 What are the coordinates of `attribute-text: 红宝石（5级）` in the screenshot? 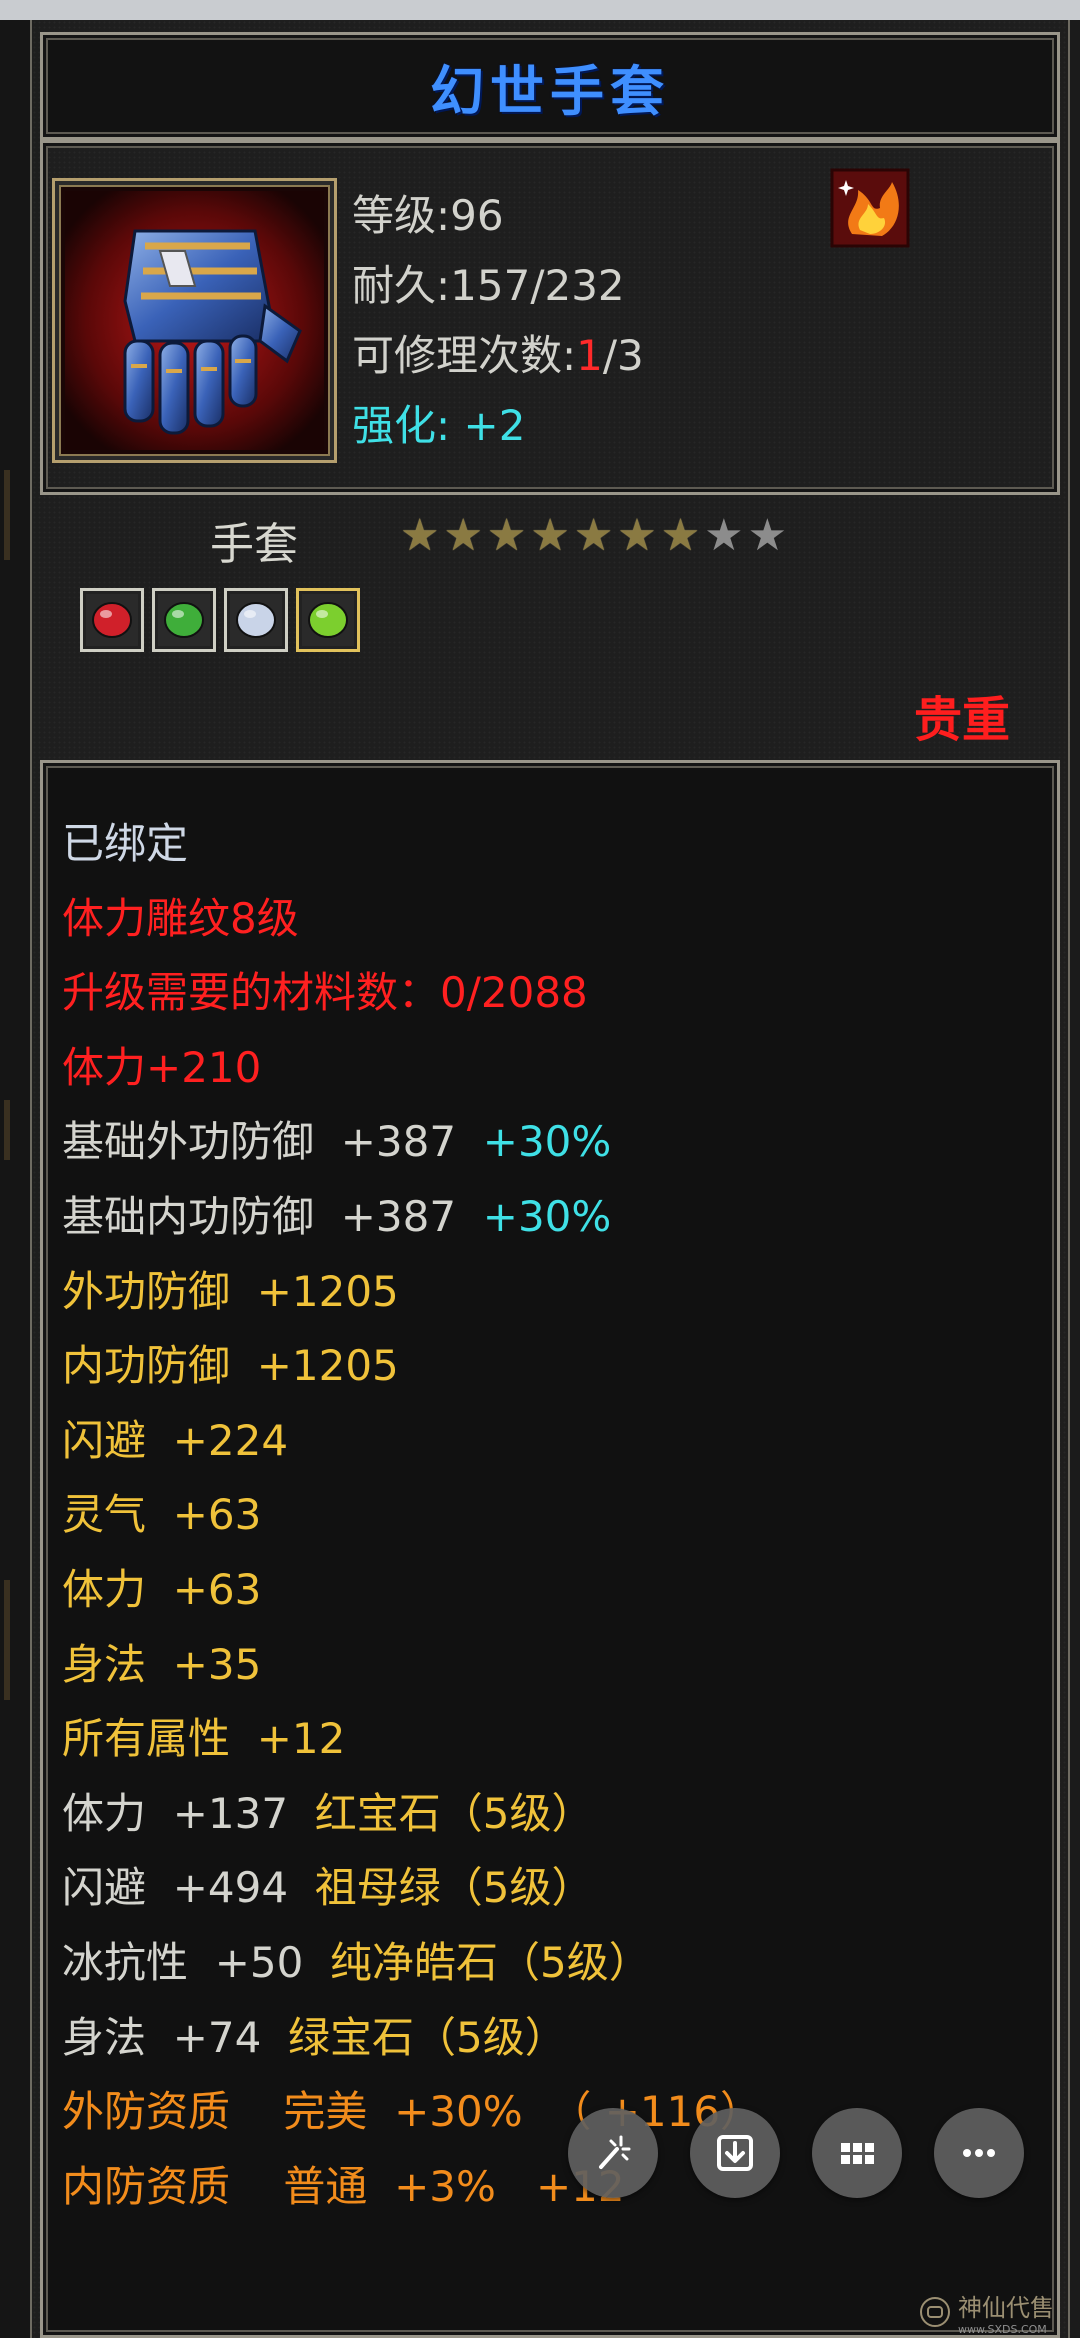 It's located at (454, 1813).